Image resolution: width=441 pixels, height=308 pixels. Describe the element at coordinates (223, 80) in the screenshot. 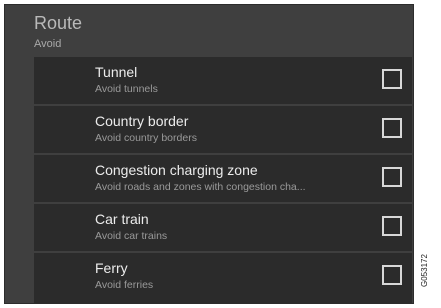

I see `list-item-tunnel: Tunnel Avoid tunnels` at that location.